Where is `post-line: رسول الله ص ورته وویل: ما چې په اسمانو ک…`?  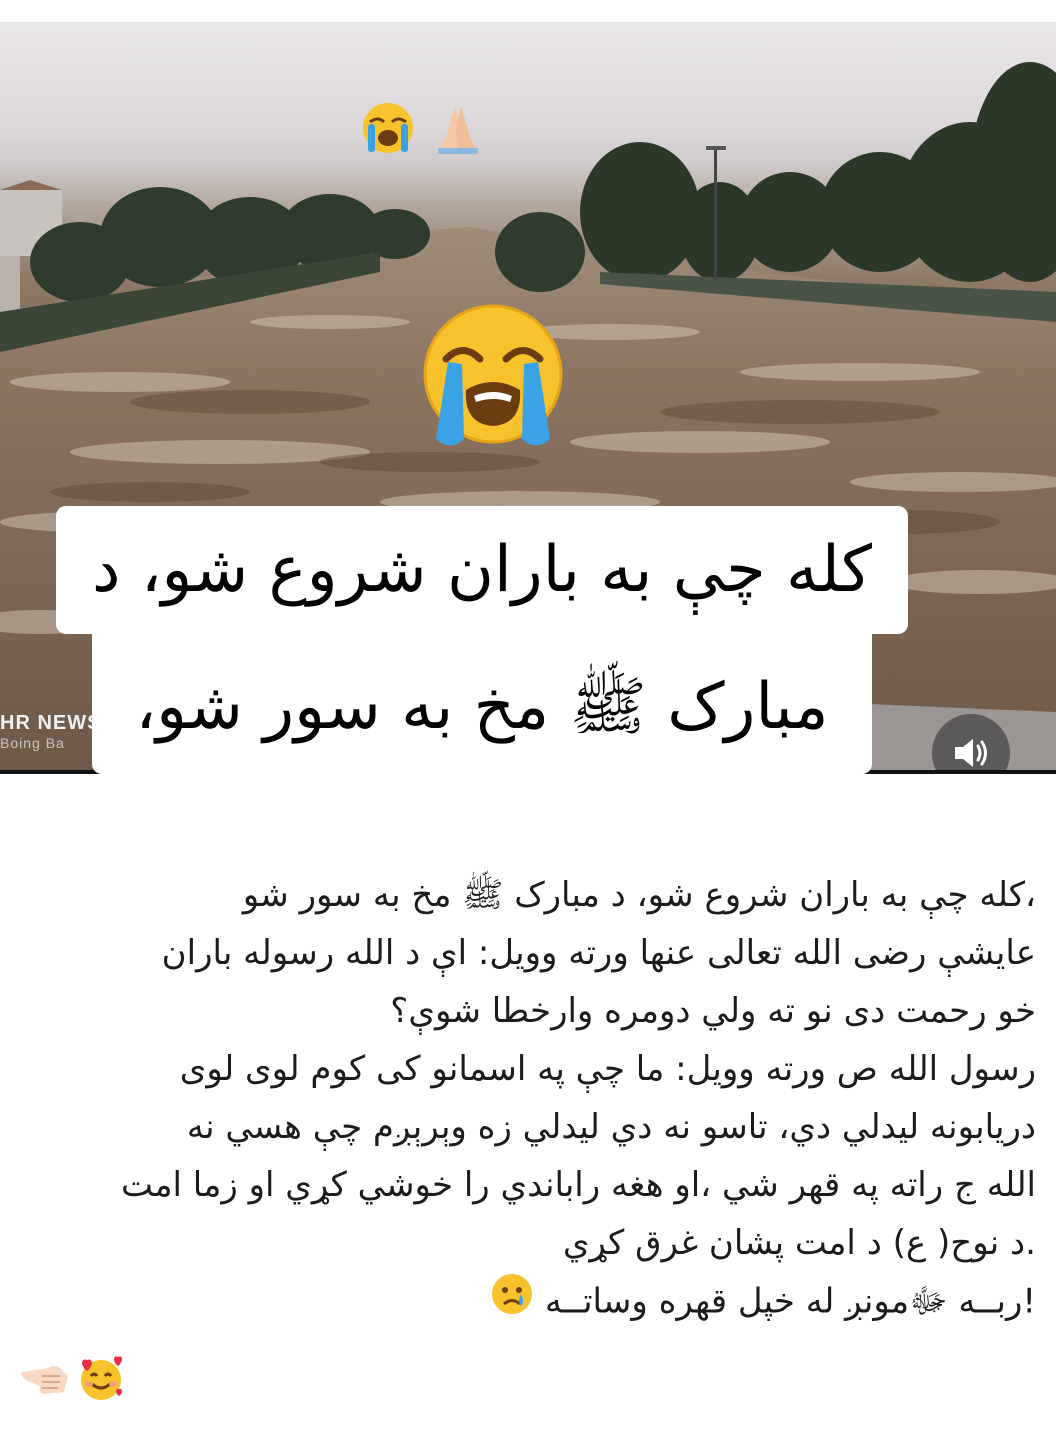 post-line: رسول الله ص ورته وویل: ما چې په اسمانو ک… is located at coordinates (607, 1069).